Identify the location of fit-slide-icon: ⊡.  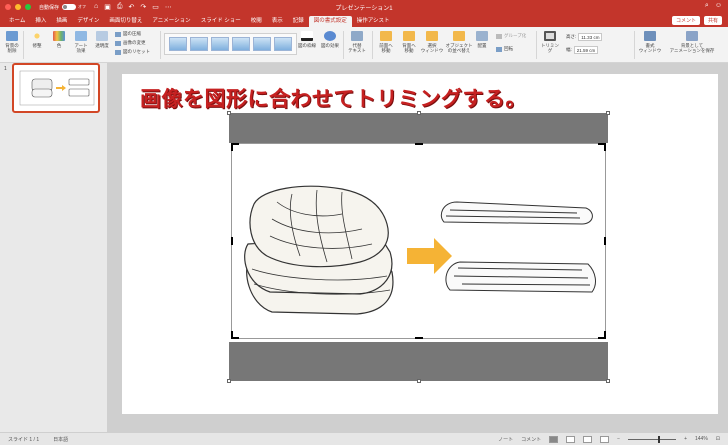
(718, 439).